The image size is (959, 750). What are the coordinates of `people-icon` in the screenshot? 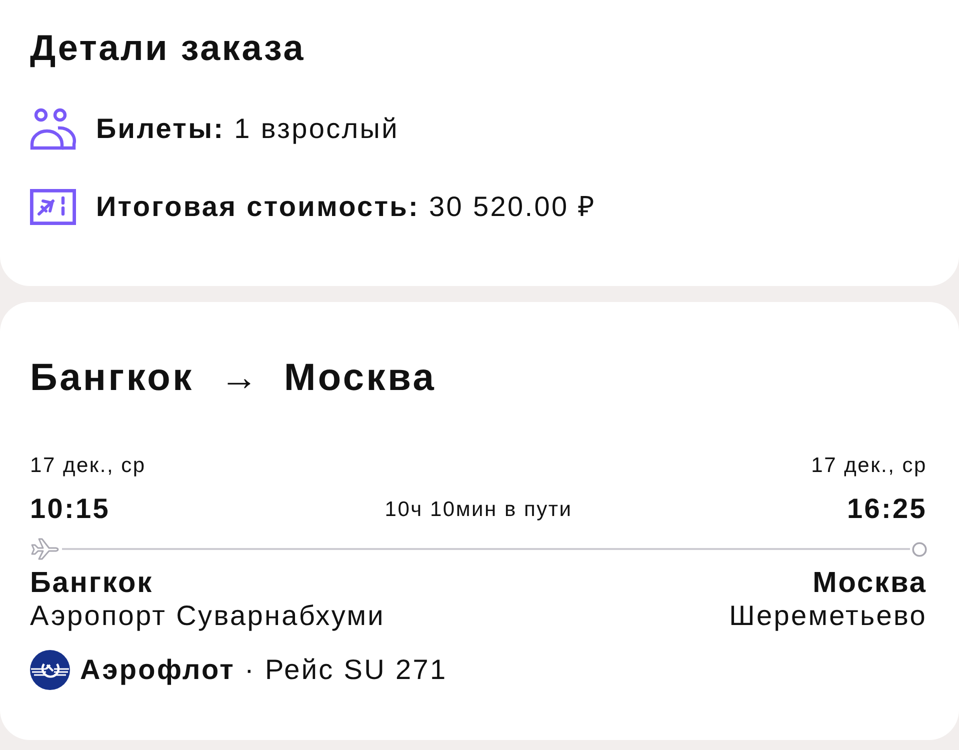 It's located at (53, 129).